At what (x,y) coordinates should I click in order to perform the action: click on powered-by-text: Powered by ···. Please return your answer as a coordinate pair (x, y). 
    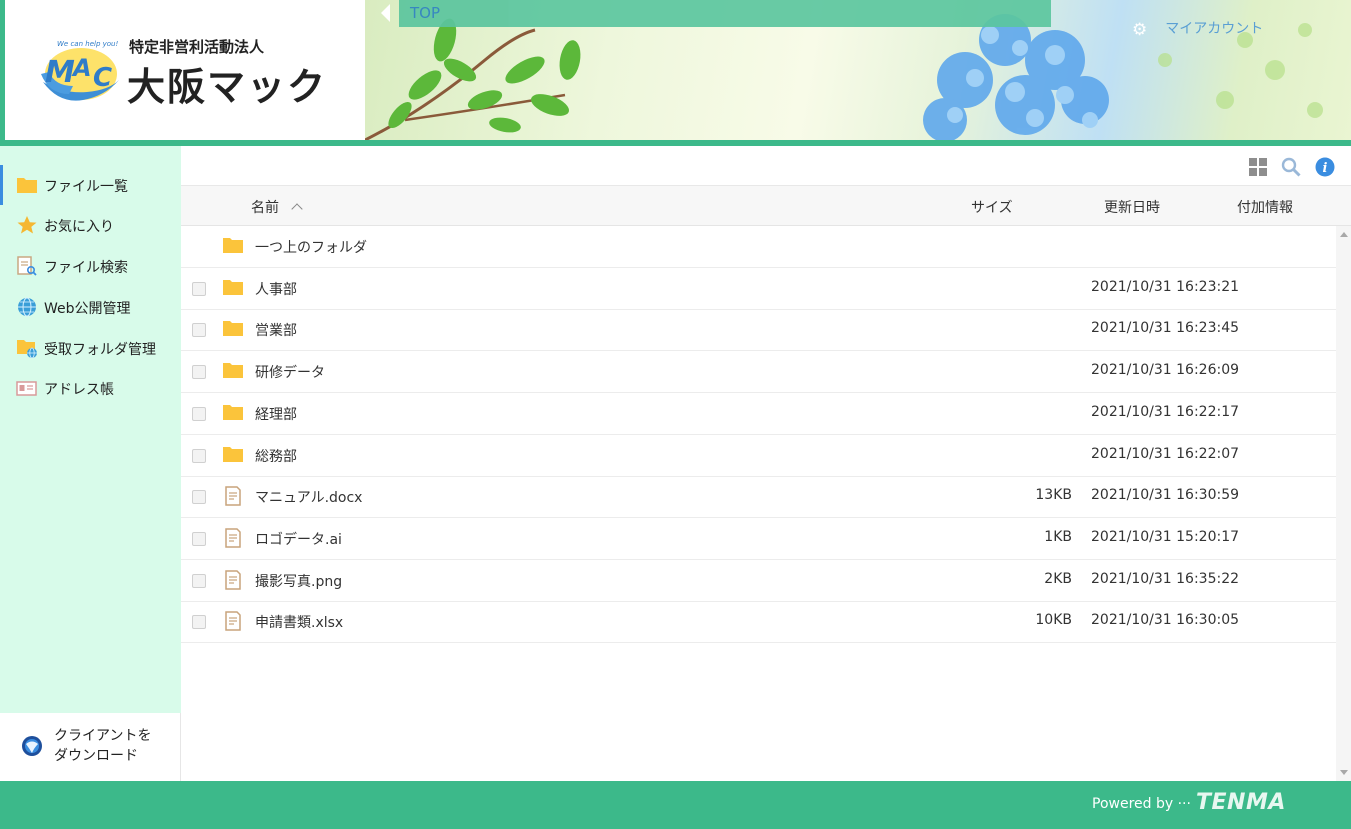
    Looking at the image, I should click on (1141, 804).